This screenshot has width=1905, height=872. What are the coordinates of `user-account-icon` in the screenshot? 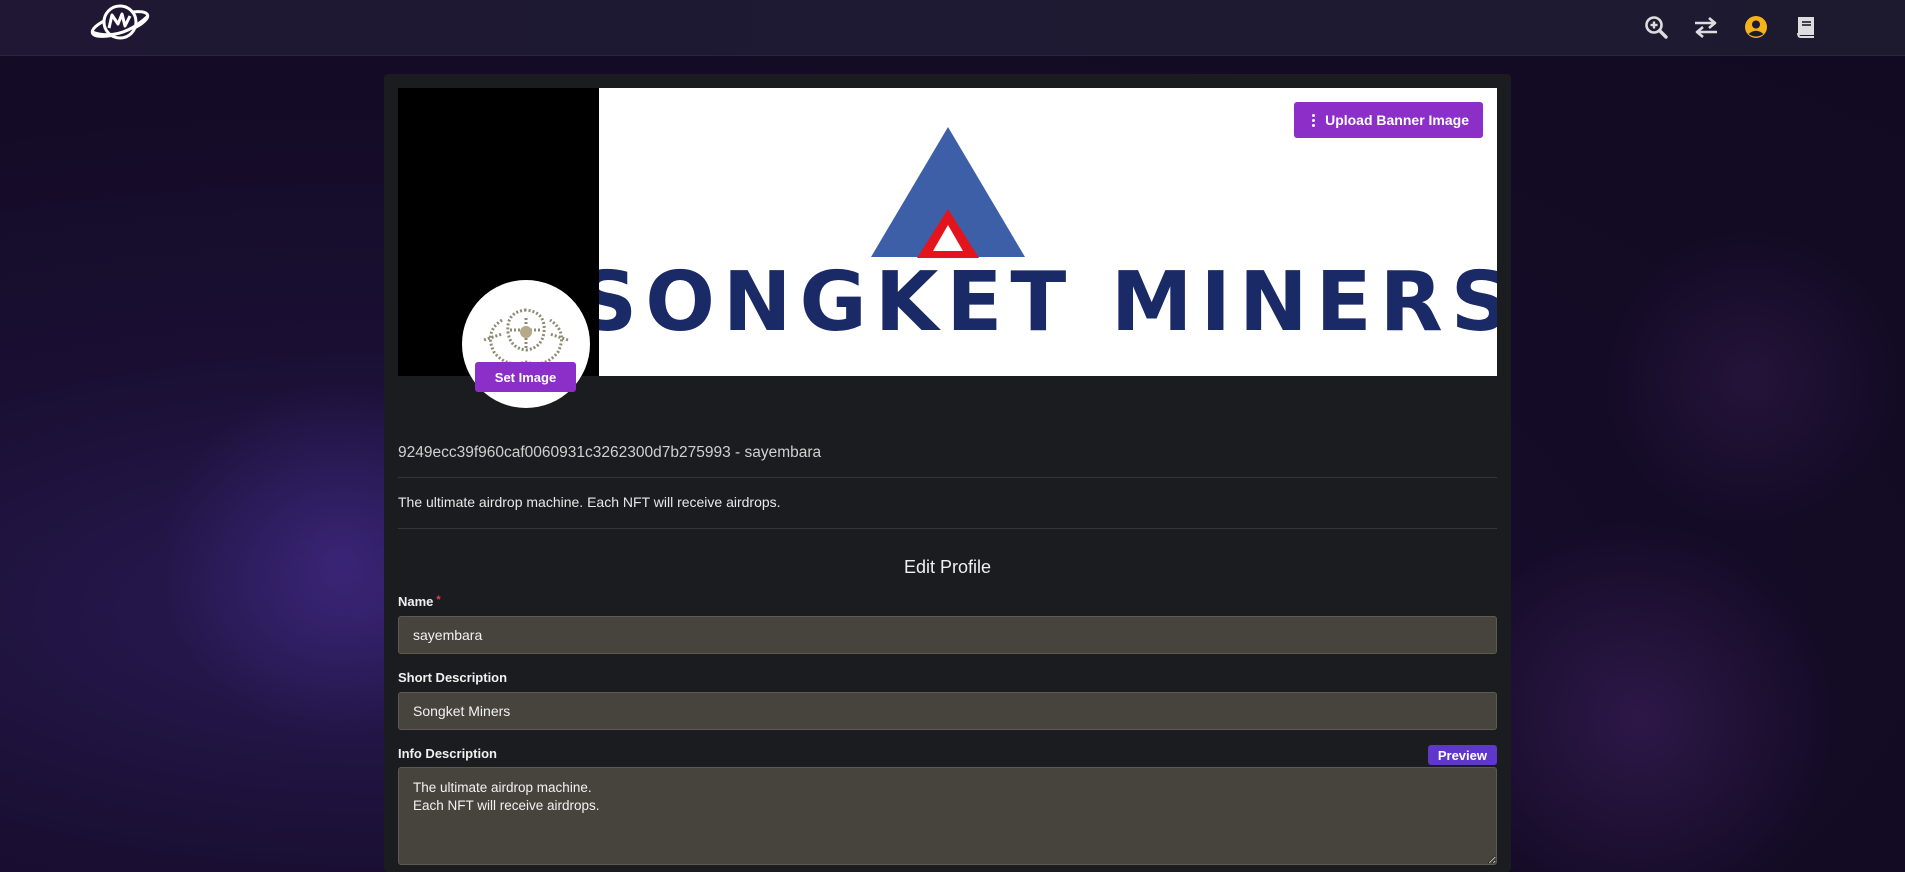 It's located at (1756, 27).